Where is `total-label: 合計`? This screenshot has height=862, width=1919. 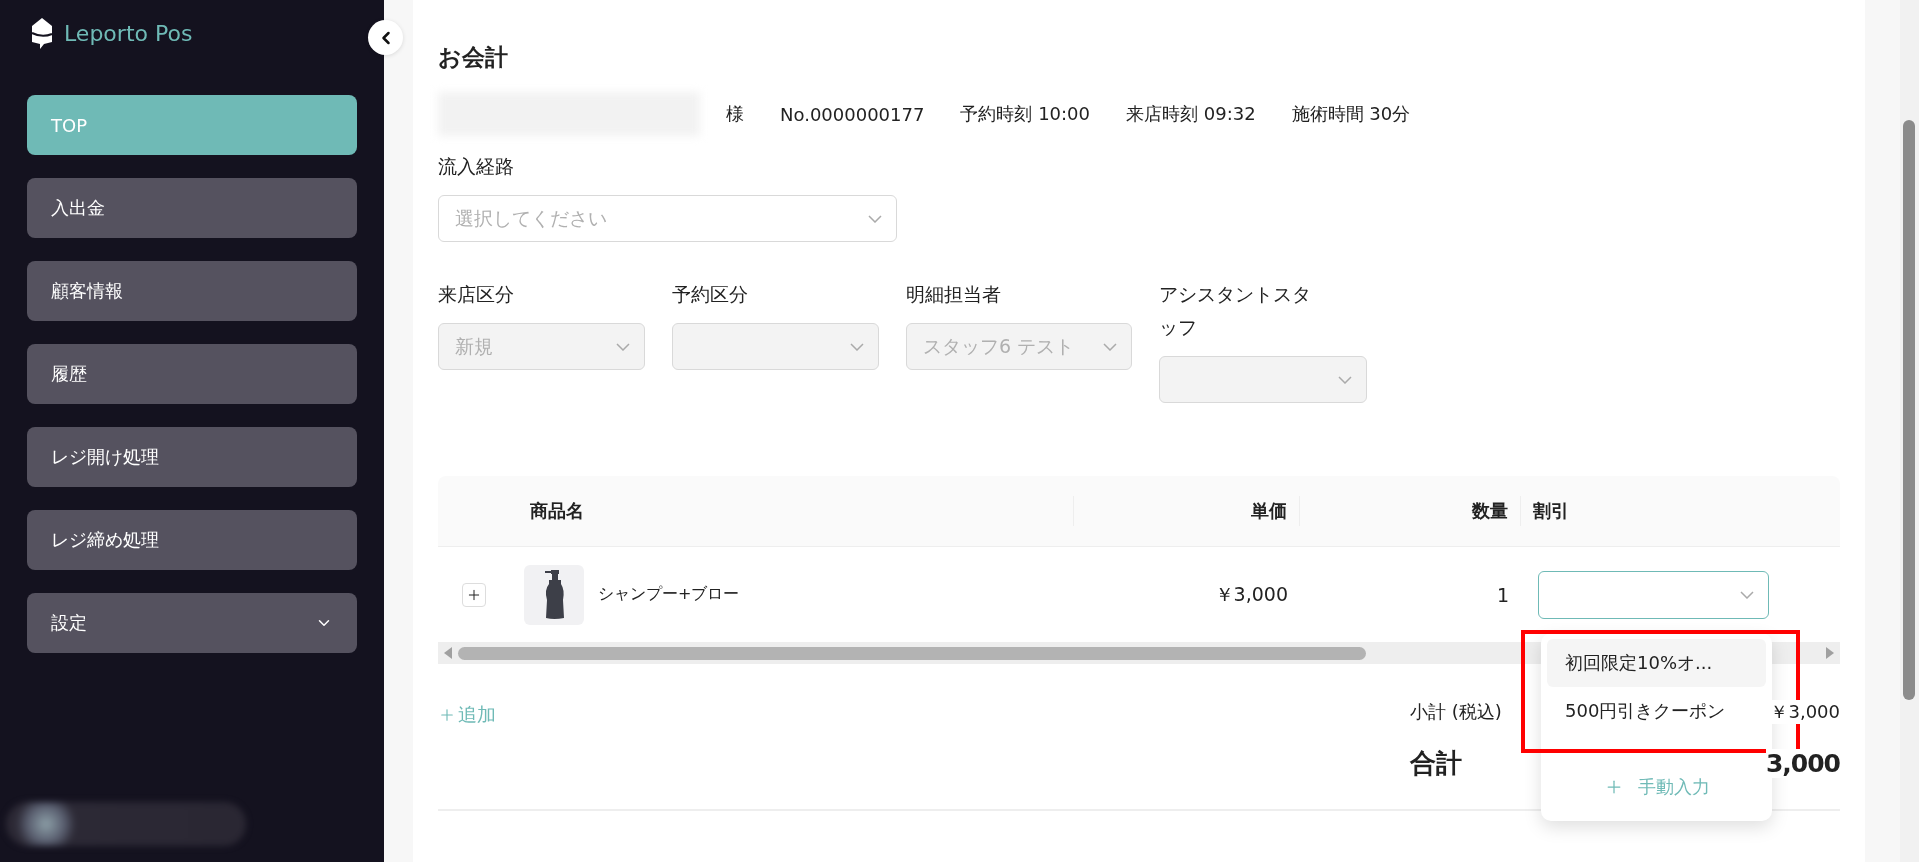
total-label: 合計 is located at coordinates (1436, 763).